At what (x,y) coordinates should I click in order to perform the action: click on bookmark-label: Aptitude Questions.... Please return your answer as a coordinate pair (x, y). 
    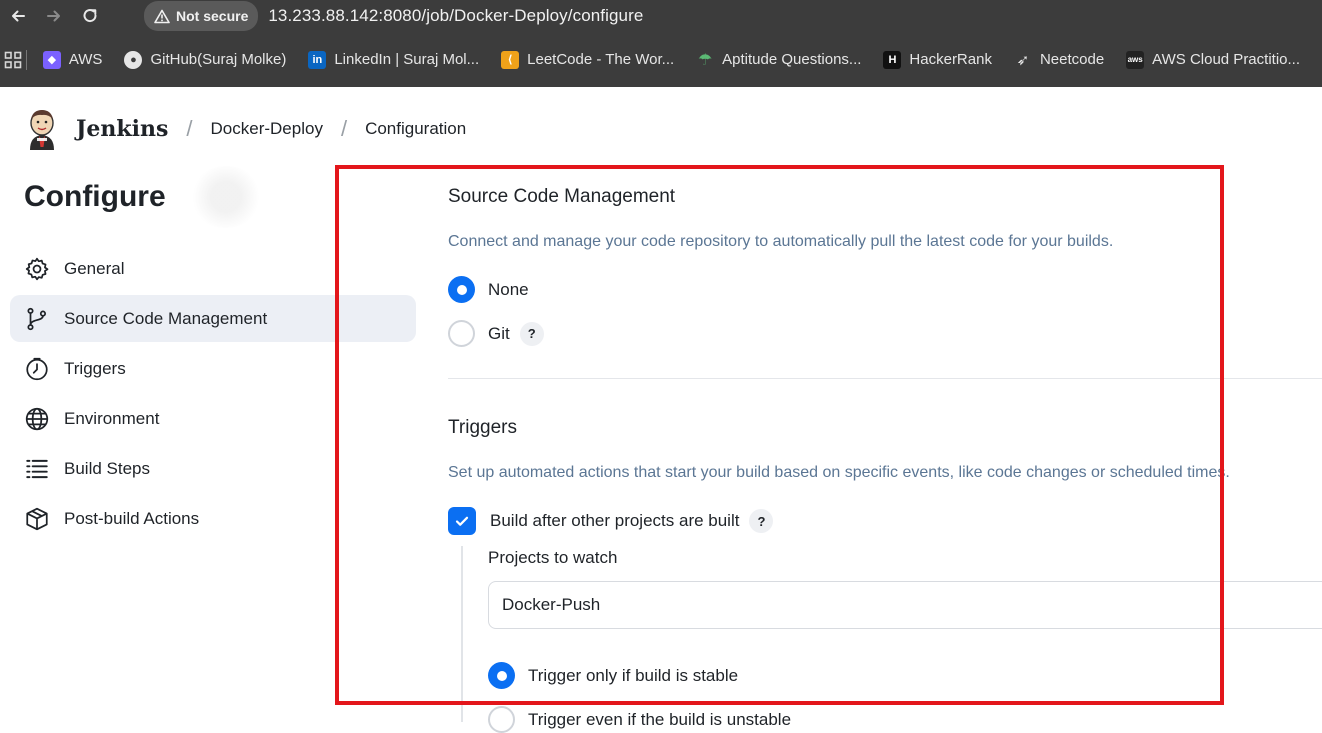
    Looking at the image, I should click on (792, 59).